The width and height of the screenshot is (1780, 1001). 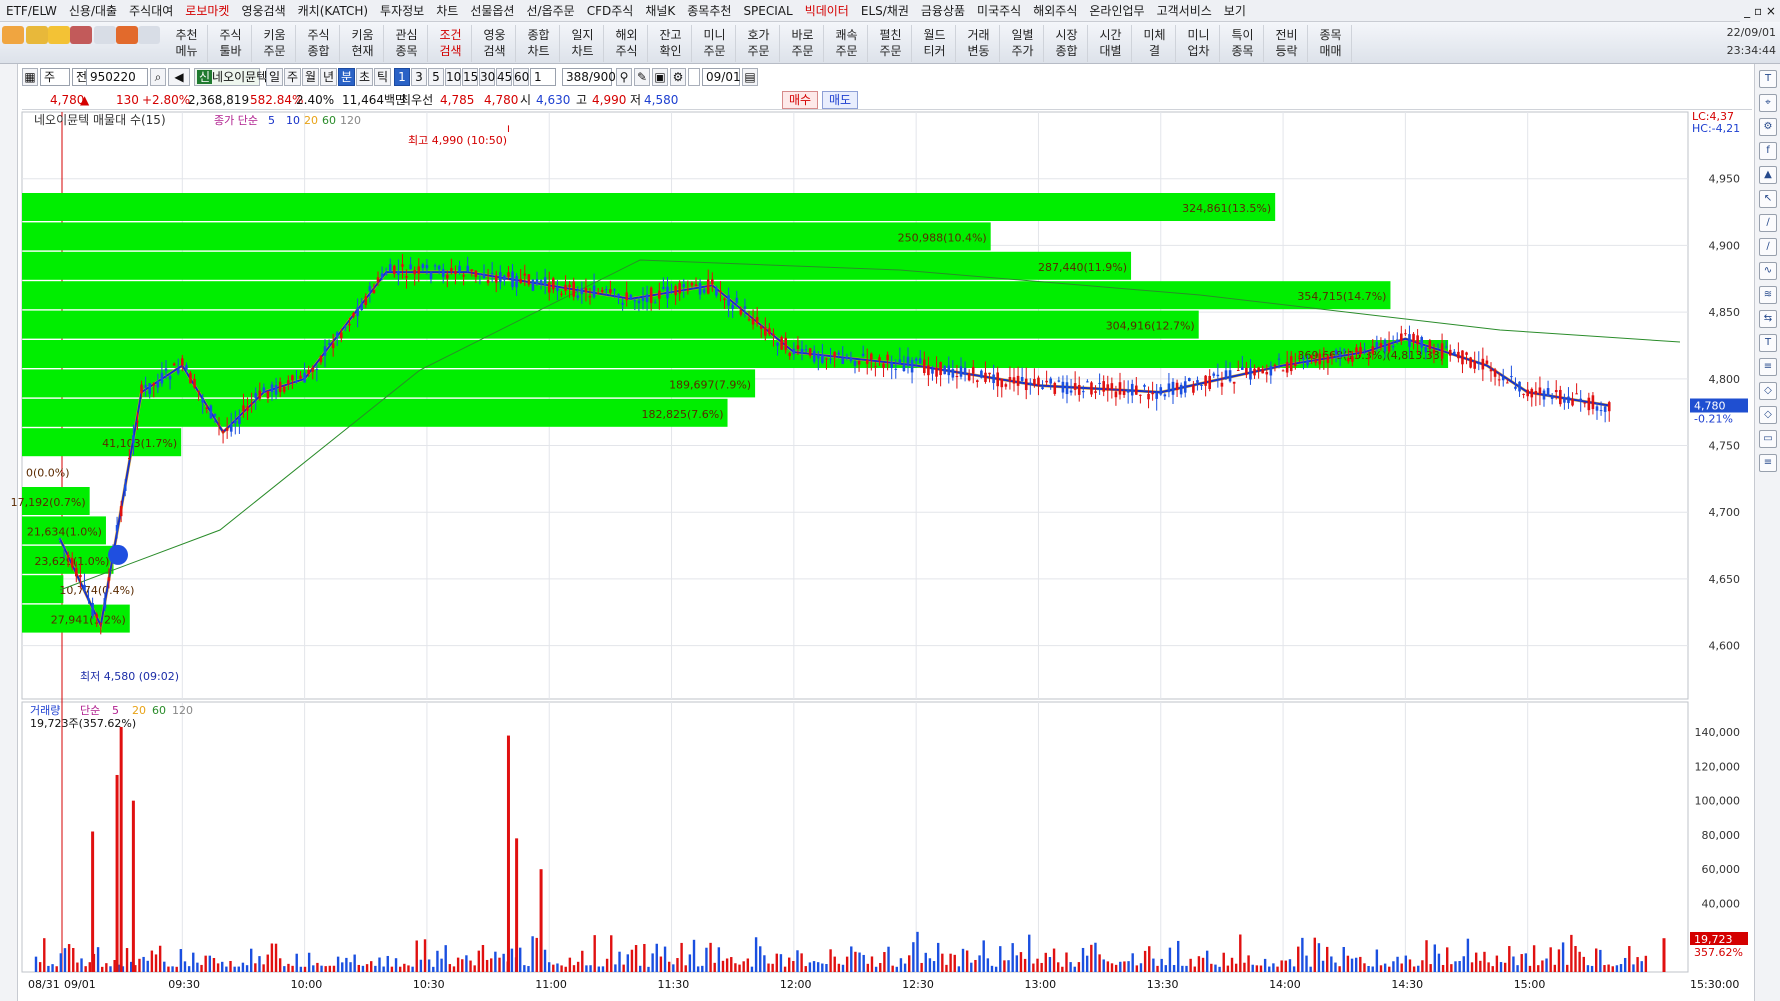 I want to click on minute-tab-5: 30, so click(x=487, y=77).